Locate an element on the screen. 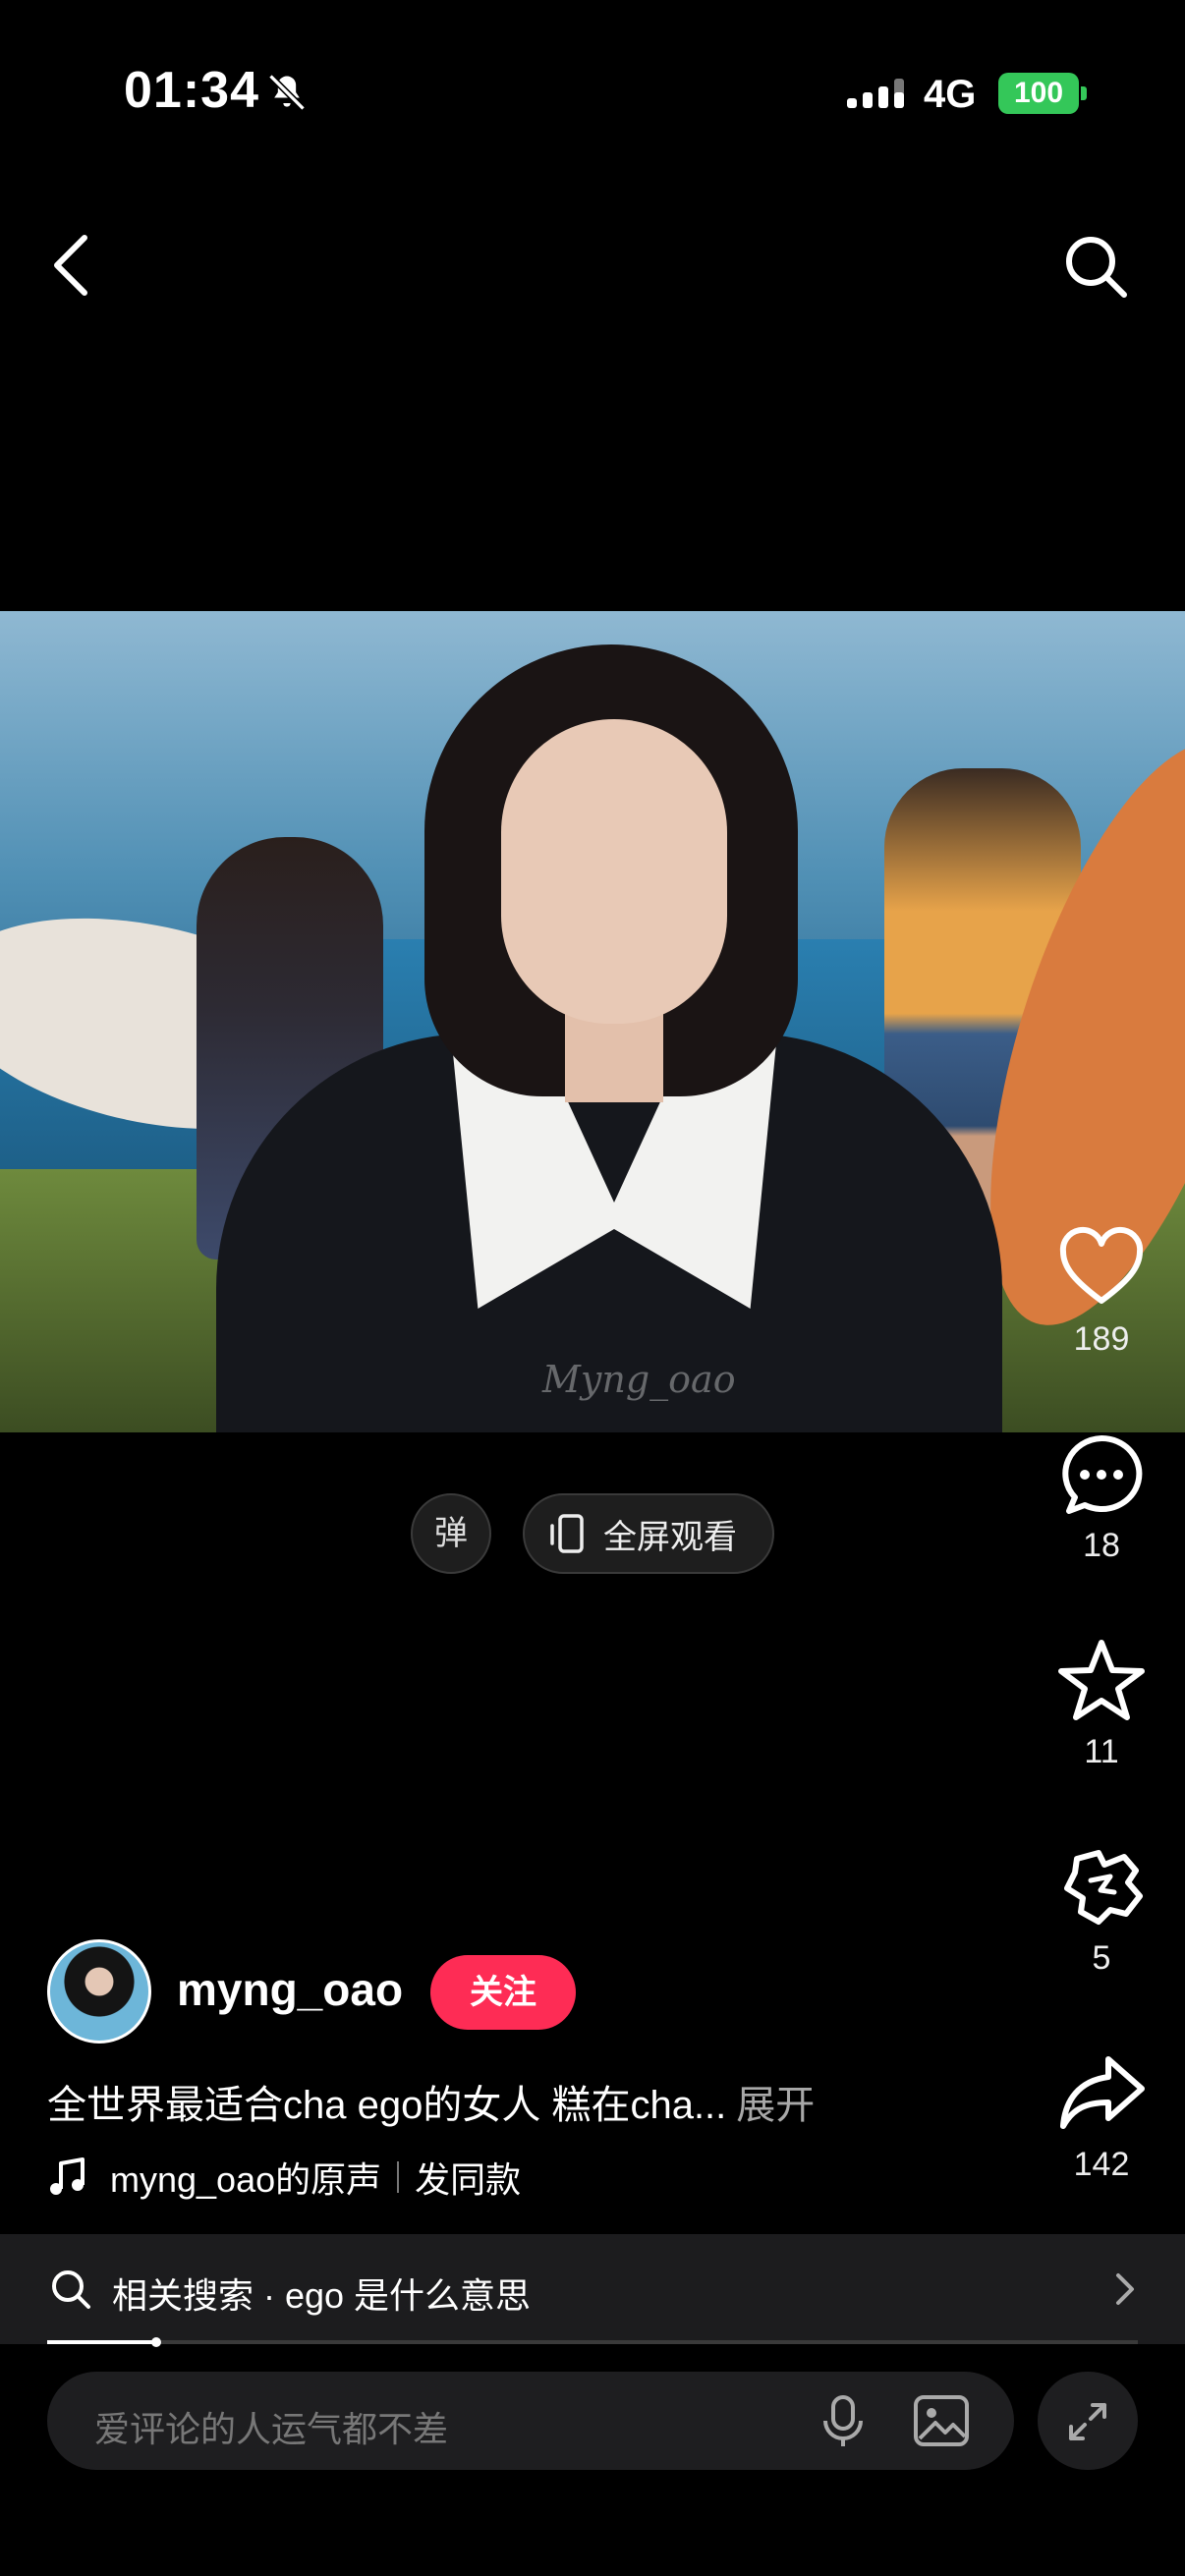 Image resolution: width=1185 pixels, height=2576 pixels. share-button: 142 is located at coordinates (1102, 2115).